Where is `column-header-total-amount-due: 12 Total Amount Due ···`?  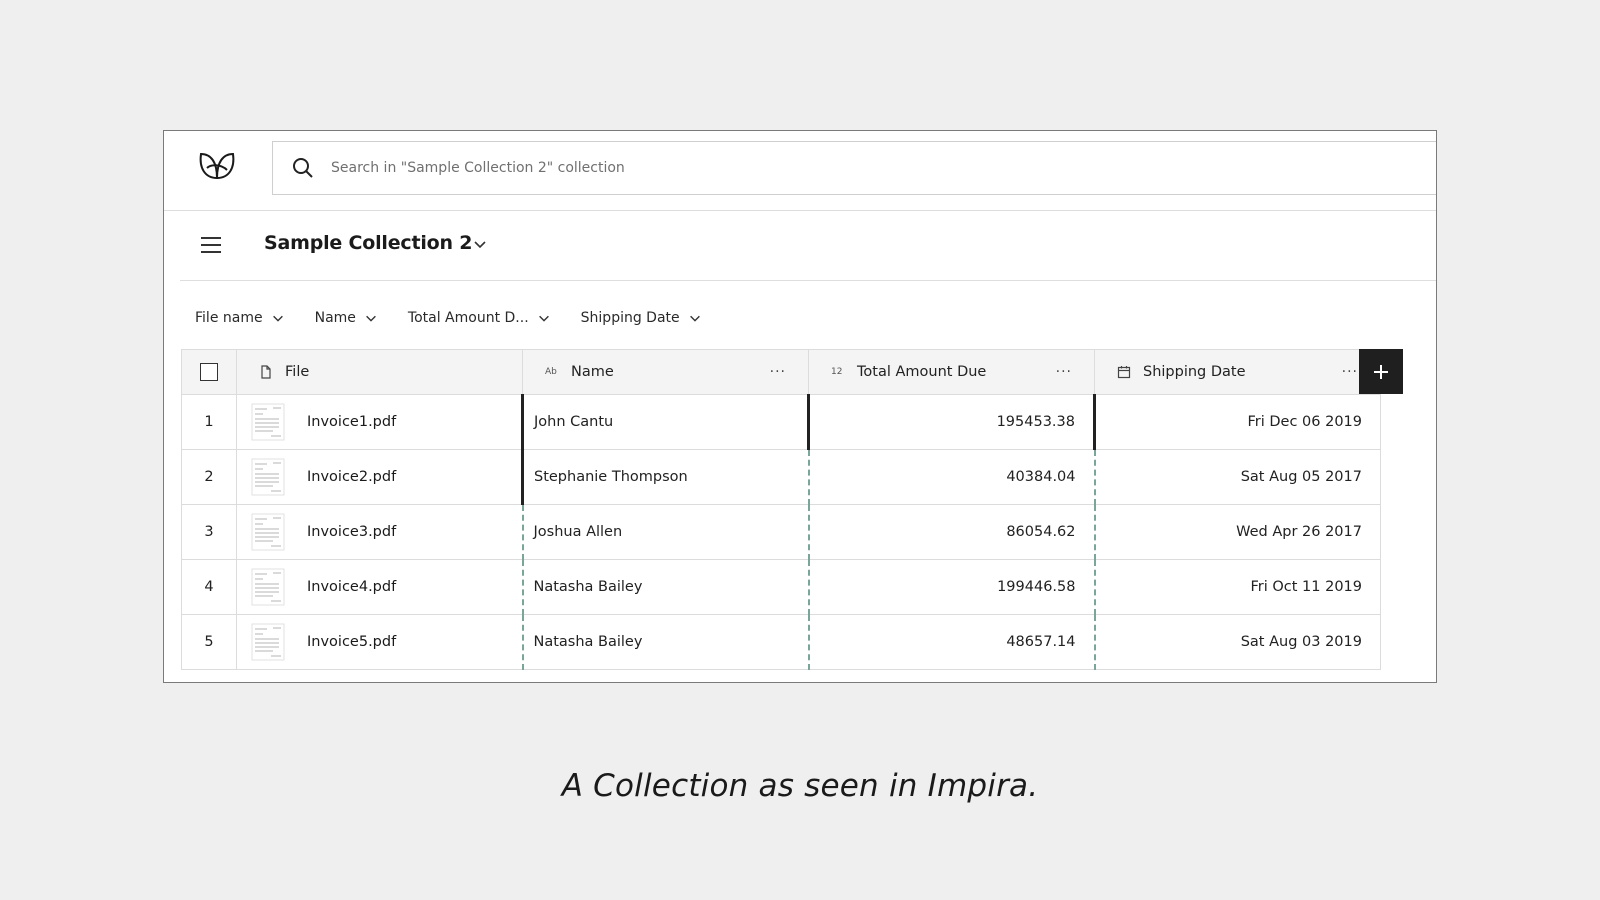 column-header-total-amount-due: 12 Total Amount Due ··· is located at coordinates (951, 372).